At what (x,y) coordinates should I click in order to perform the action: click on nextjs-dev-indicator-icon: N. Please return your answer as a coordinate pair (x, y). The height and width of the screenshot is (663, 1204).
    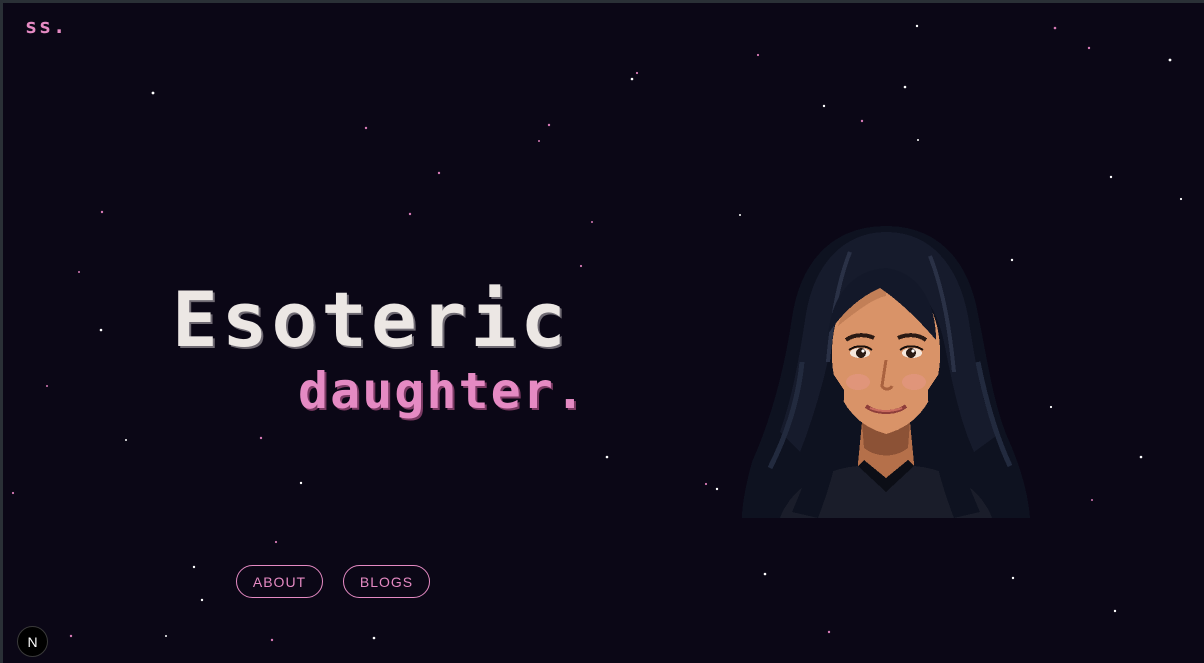
    Looking at the image, I should click on (32, 641).